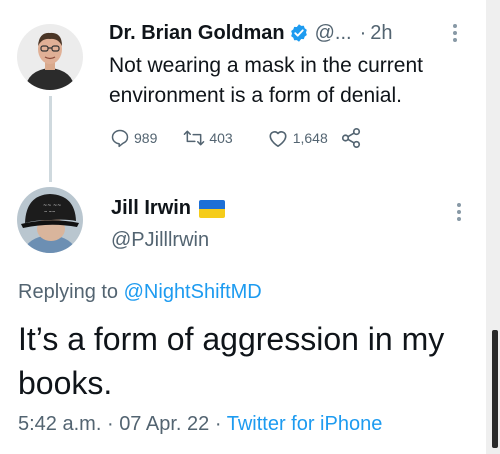 The image size is (500, 454). I want to click on reply-button: 989, so click(133, 138).